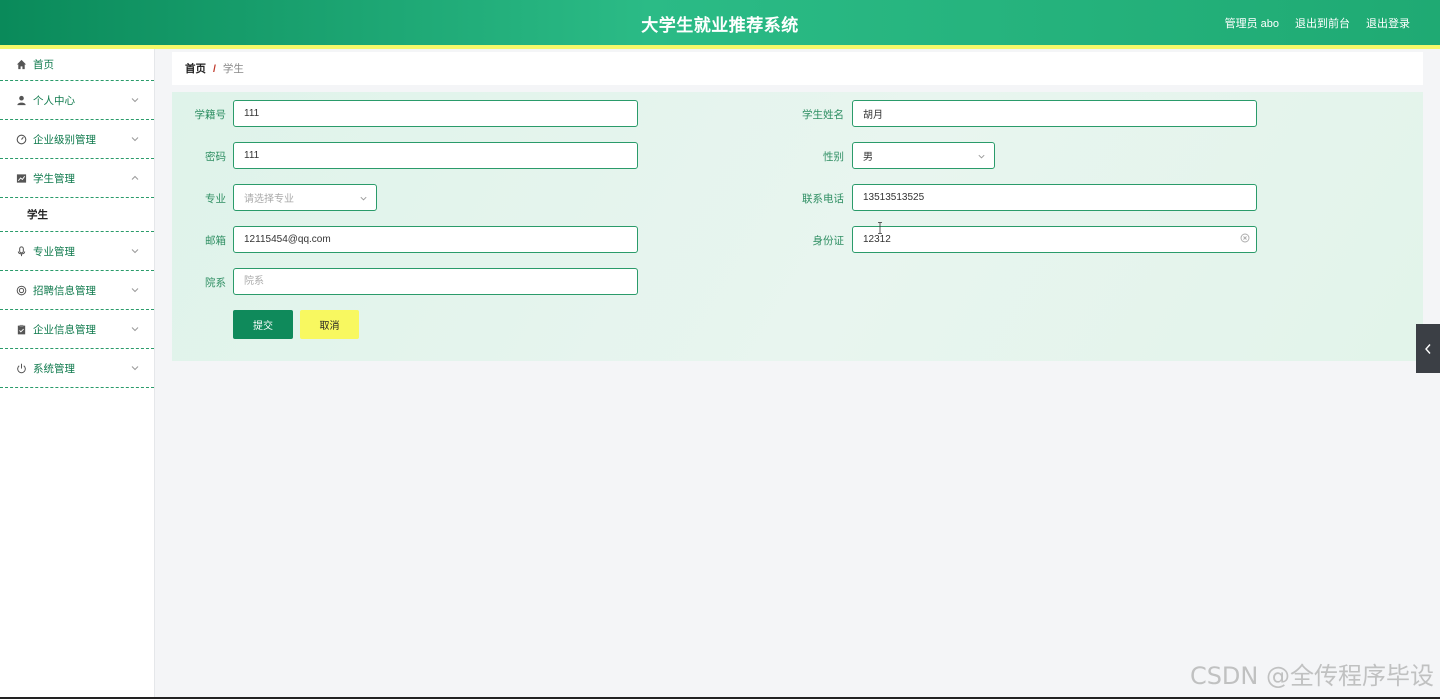 The width and height of the screenshot is (1440, 699). I want to click on sidebar-item-company-level: 企业级别管理, so click(77, 139).